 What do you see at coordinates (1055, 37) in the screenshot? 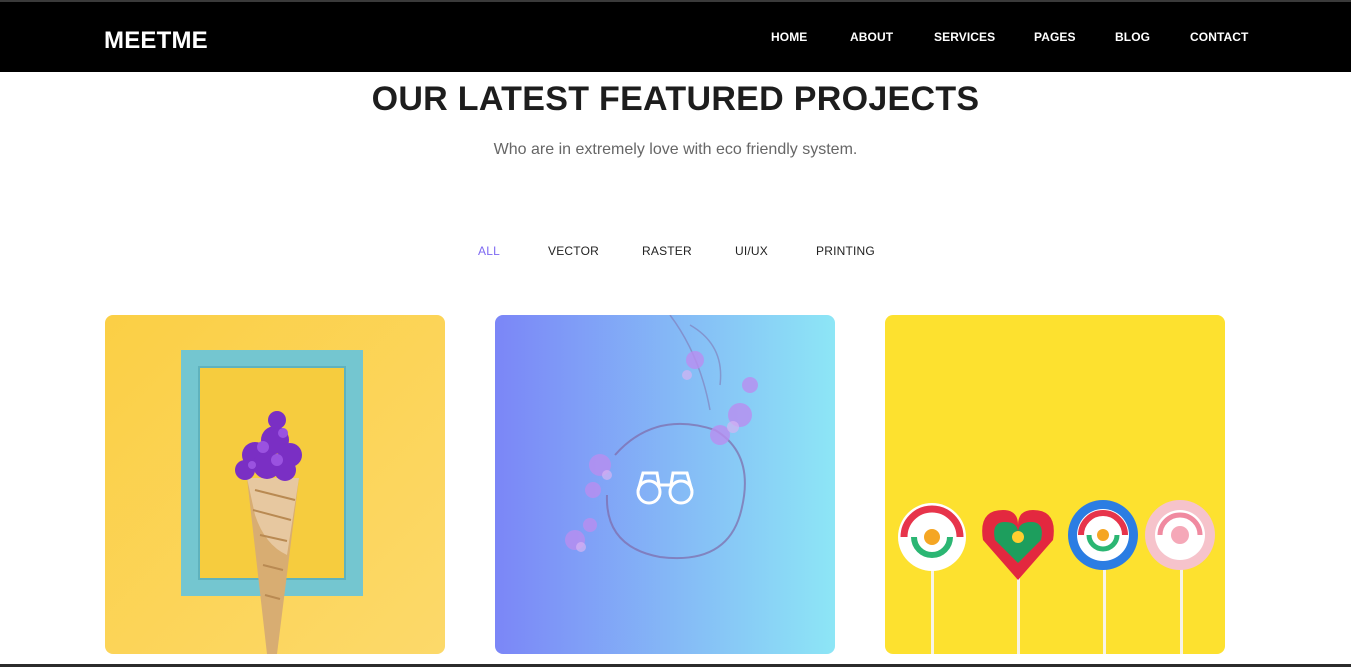
I see `nav-pages: PAGES` at bounding box center [1055, 37].